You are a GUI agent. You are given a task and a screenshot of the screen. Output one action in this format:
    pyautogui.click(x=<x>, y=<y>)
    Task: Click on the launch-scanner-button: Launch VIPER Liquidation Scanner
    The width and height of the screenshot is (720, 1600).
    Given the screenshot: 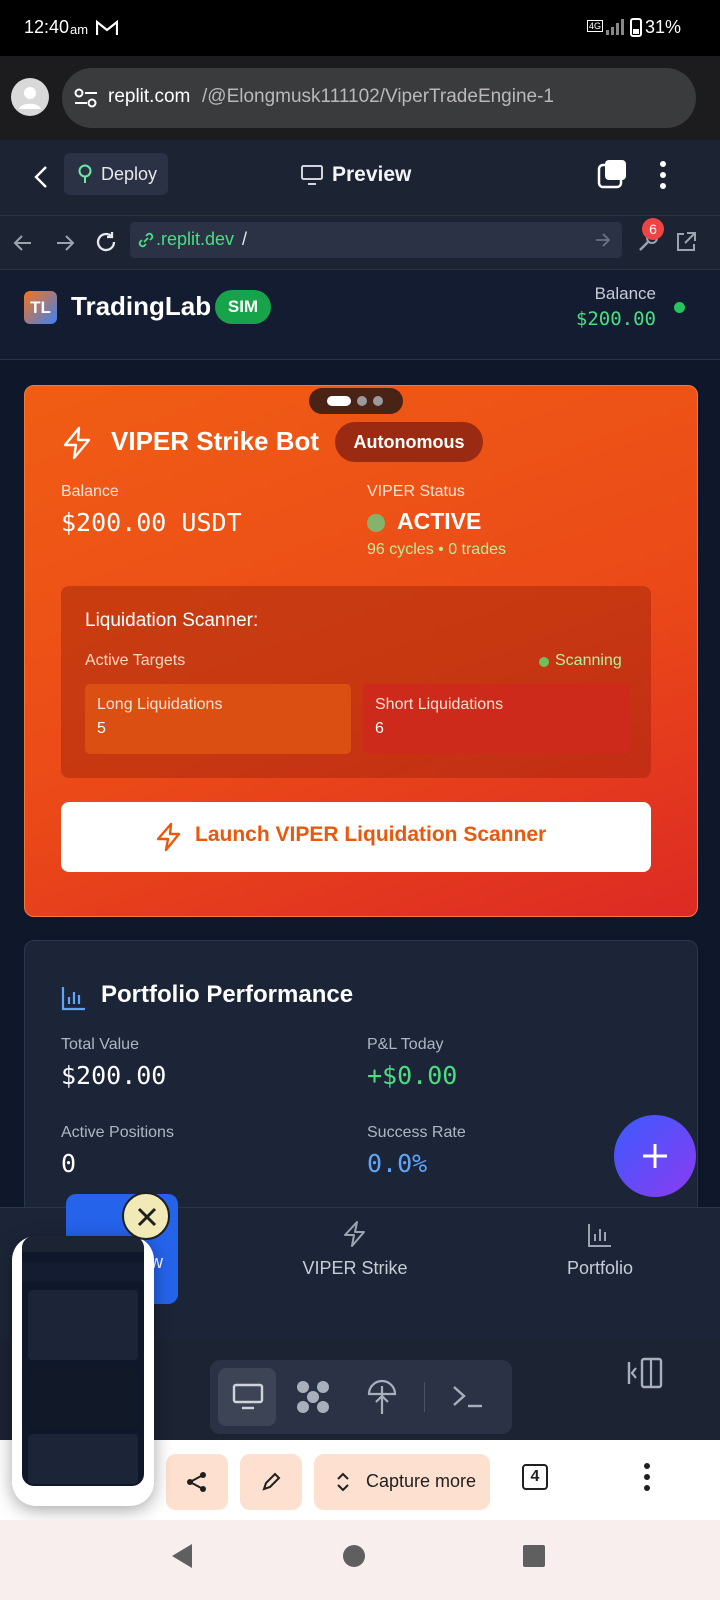 What is the action you would take?
    pyautogui.click(x=356, y=837)
    